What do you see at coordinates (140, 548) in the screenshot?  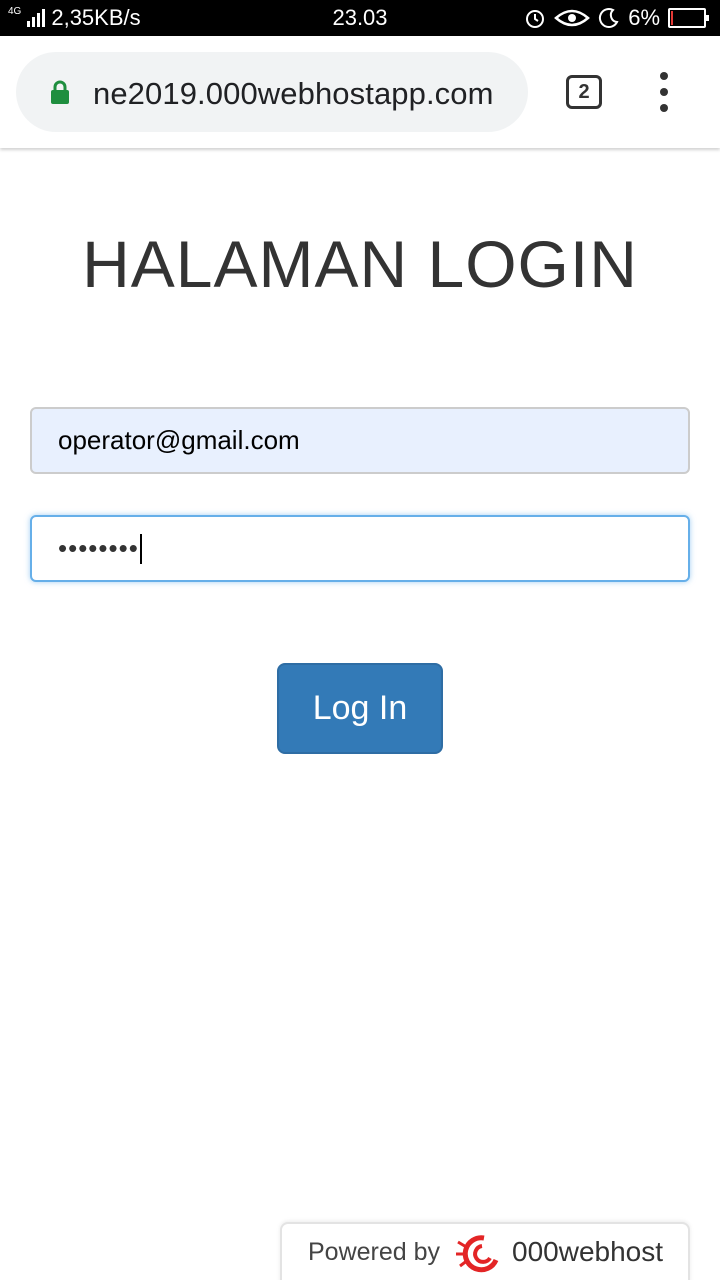 I see `text-cursor` at bounding box center [140, 548].